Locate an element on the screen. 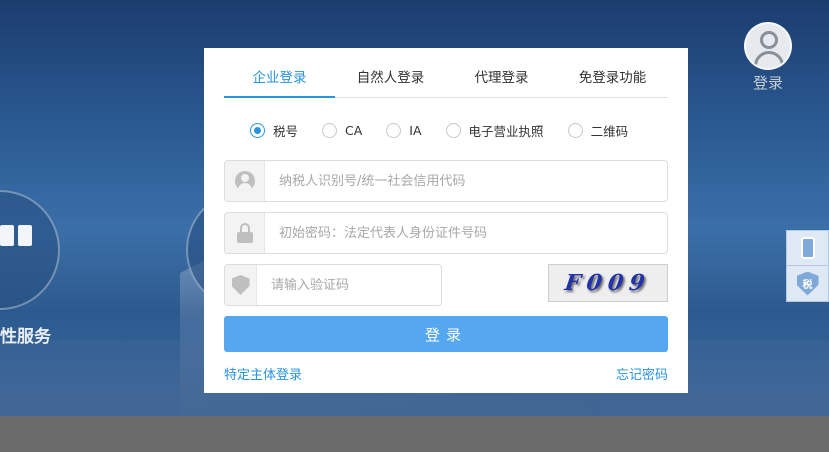 This screenshot has height=452, width=829. password-input is located at coordinates (466, 233).